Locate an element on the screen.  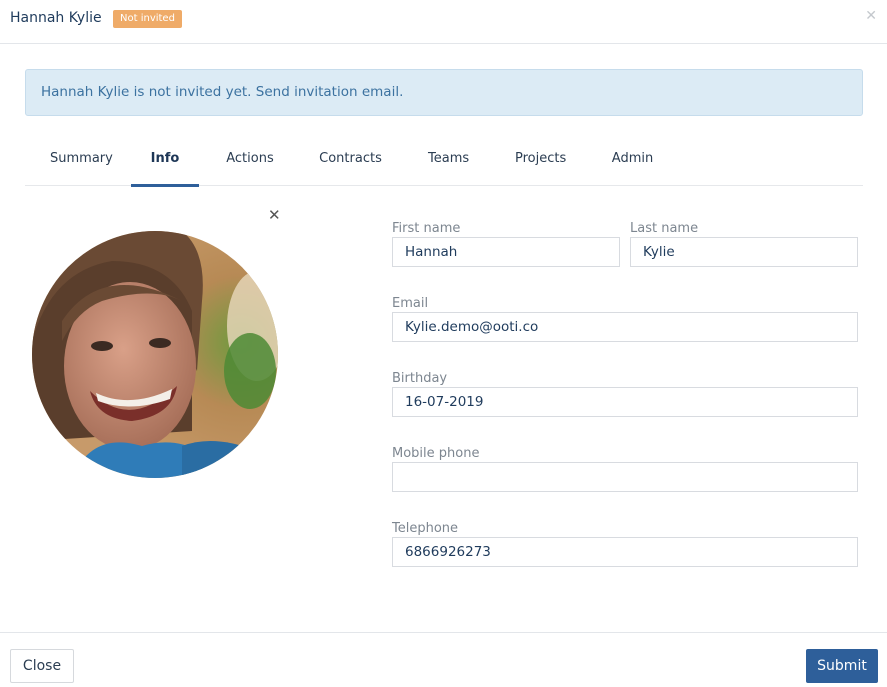
tab-contracts: Contracts is located at coordinates (350, 162).